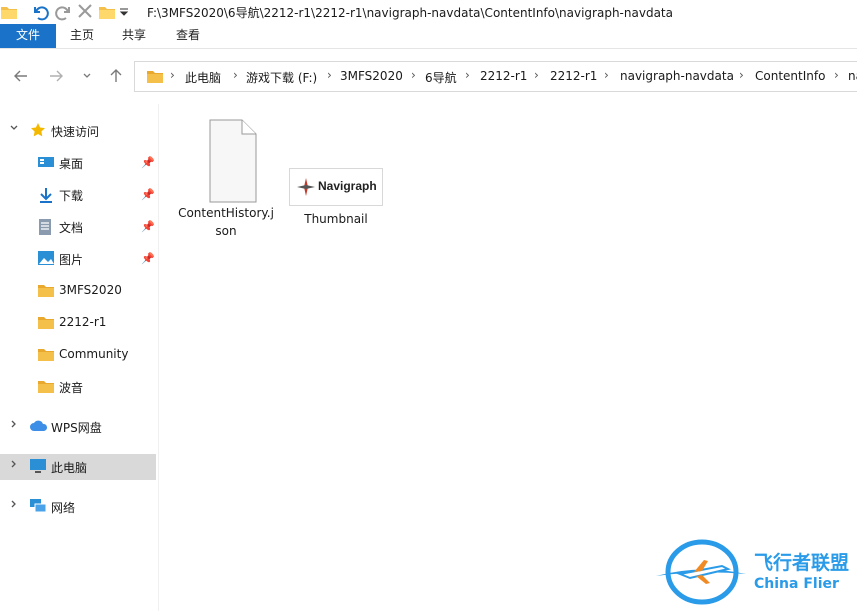 The width and height of the screenshot is (857, 611). I want to click on file-name: ContentHistory.j, so click(226, 213).